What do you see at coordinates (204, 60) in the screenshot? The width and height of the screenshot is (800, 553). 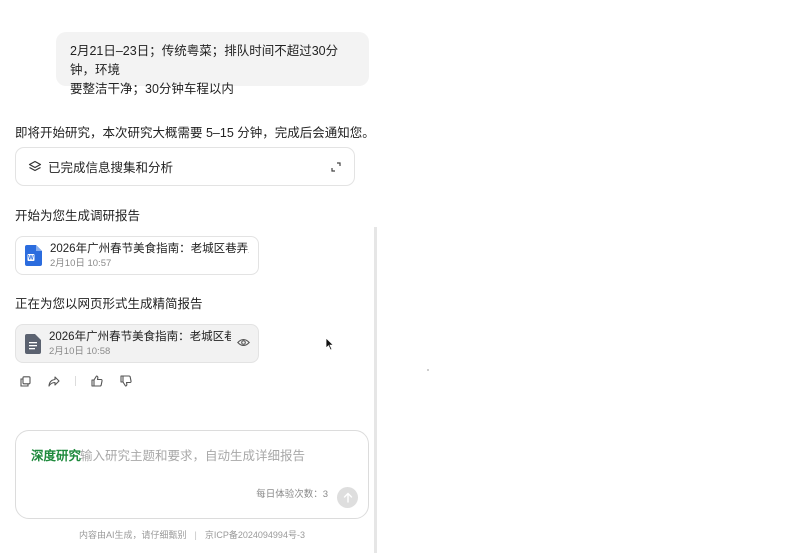 I see `user-message-line1: 2月21日–23日；传统粤菜；排队时间不超过30分钟，环境` at bounding box center [204, 60].